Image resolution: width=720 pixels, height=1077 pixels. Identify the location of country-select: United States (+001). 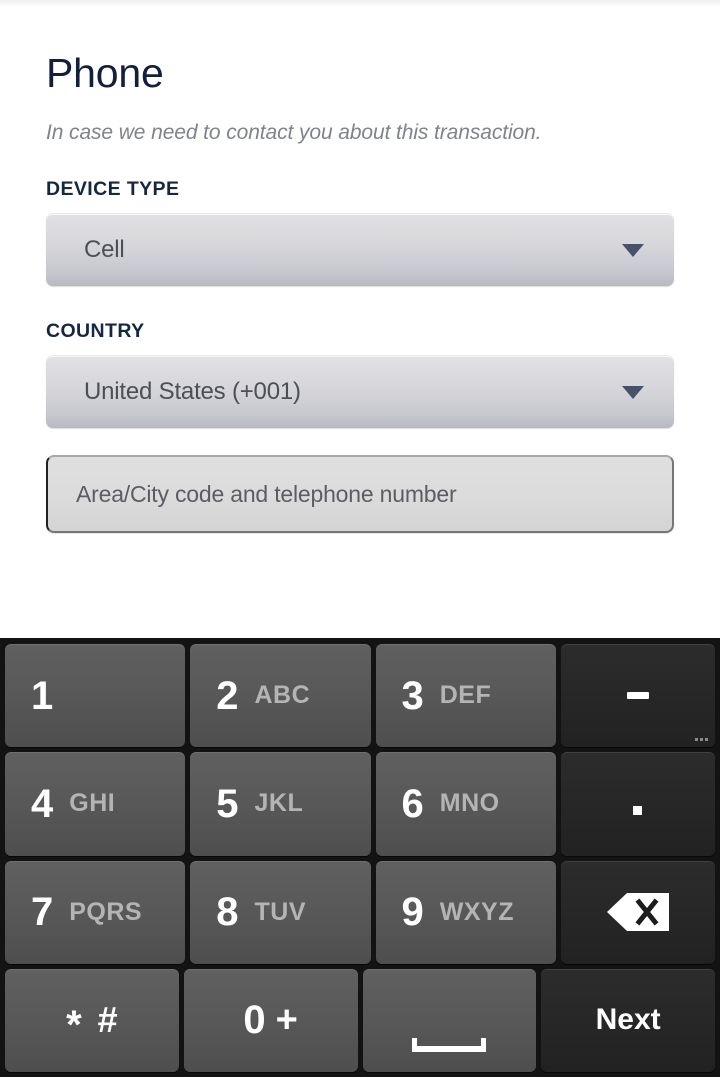
(360, 392).